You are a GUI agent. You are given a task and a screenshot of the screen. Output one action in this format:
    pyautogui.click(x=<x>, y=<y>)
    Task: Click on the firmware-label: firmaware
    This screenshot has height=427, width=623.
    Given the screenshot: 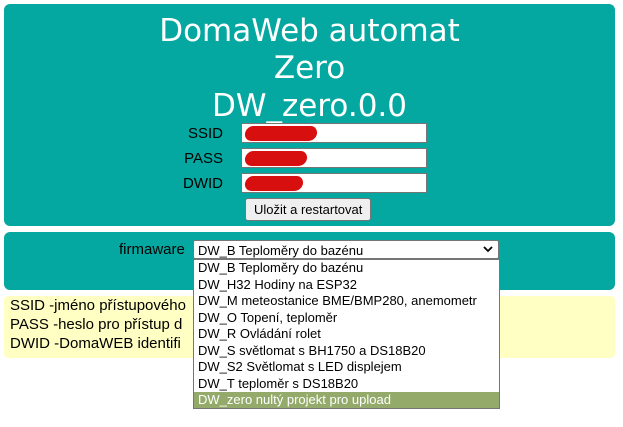 What is the action you would take?
    pyautogui.click(x=152, y=249)
    